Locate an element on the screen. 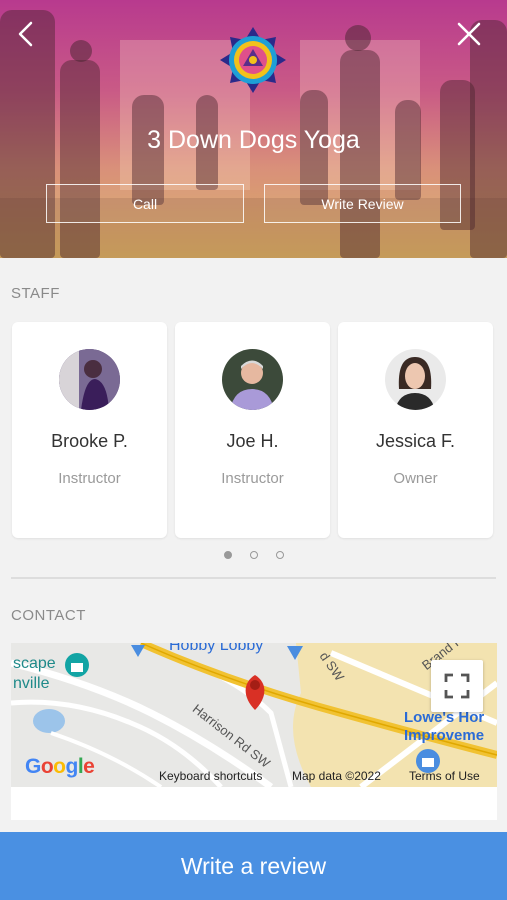 Image resolution: width=507 pixels, height=900 pixels. map-place-label: Hobby Lobby is located at coordinates (216, 648).